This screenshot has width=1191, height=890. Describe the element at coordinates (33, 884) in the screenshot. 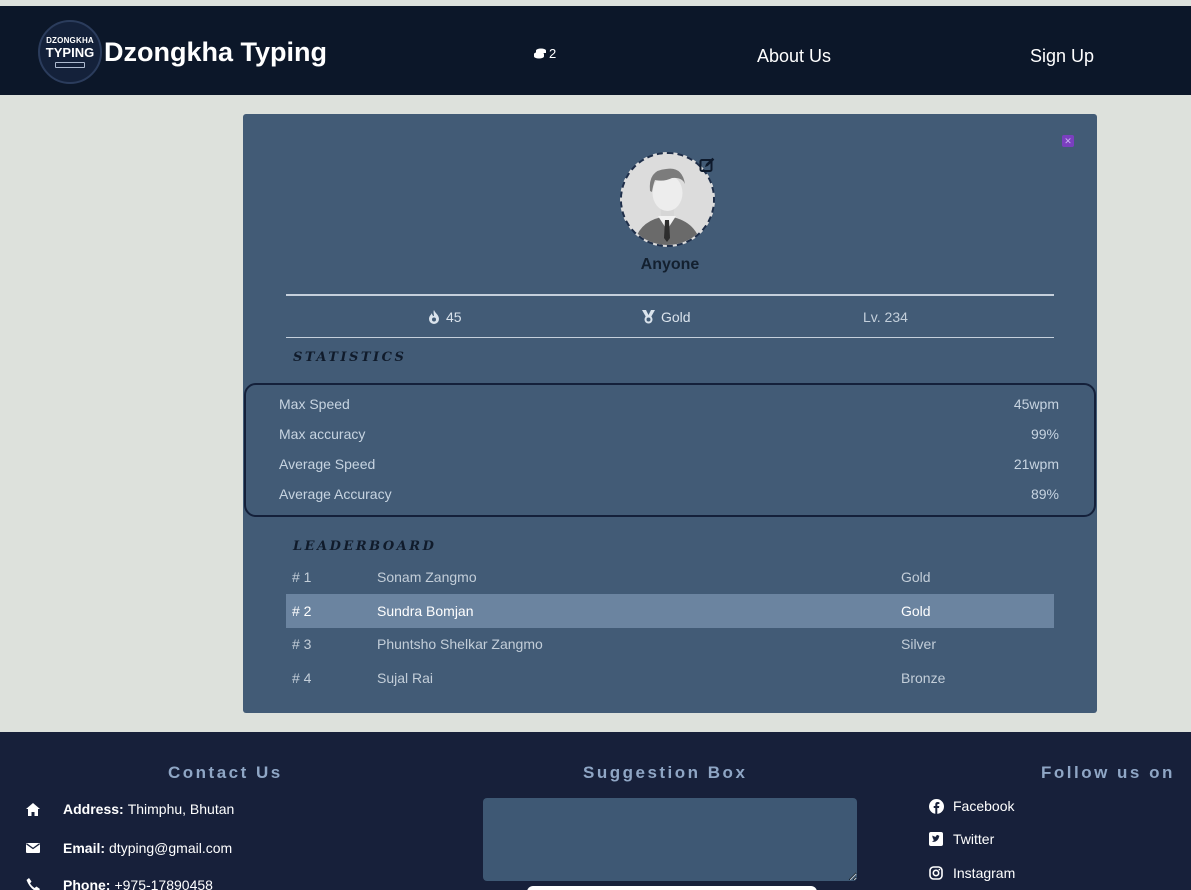

I see `phone-icon` at that location.